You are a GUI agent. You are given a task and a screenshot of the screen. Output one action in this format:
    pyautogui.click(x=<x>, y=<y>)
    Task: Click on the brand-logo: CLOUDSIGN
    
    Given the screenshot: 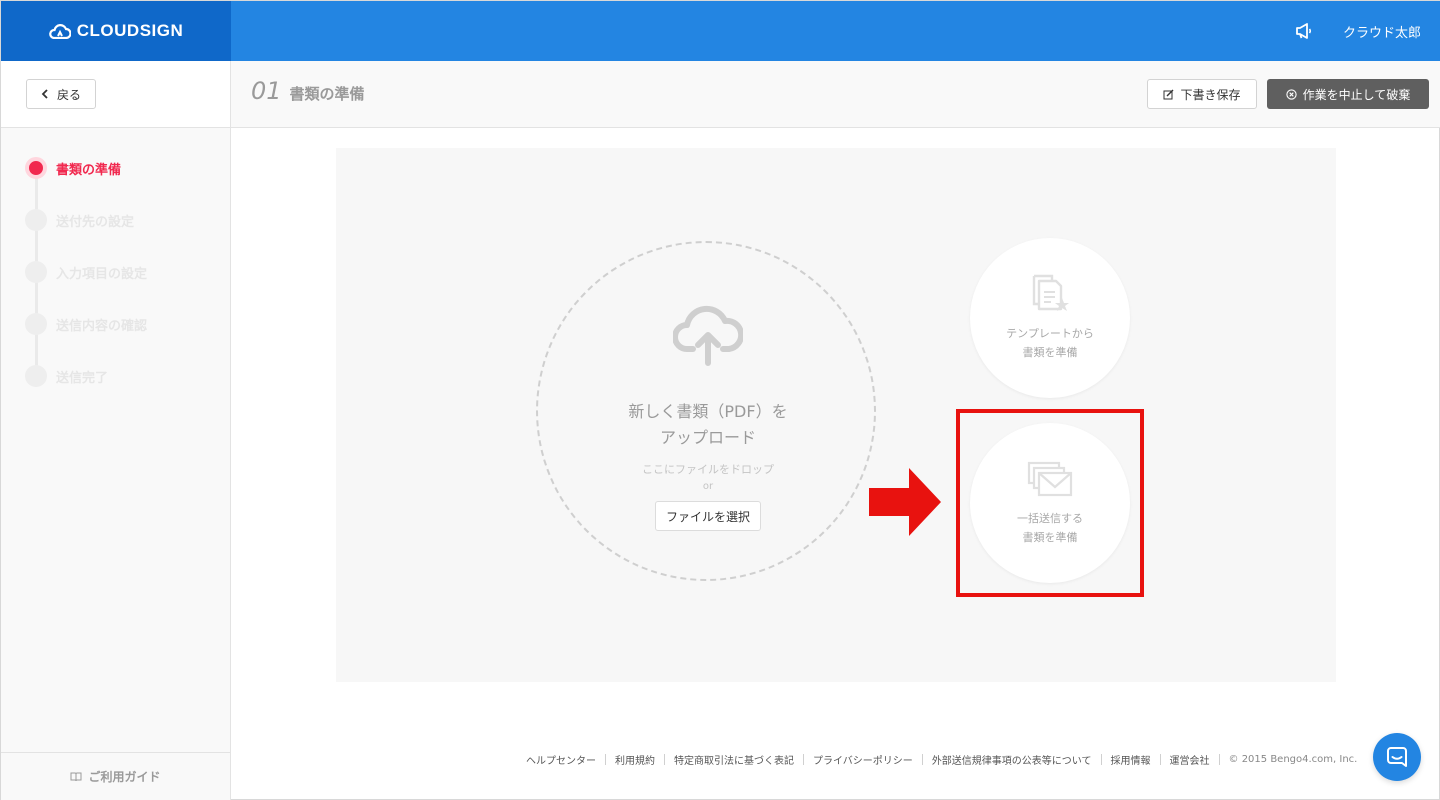 What is the action you would take?
    pyautogui.click(x=116, y=31)
    